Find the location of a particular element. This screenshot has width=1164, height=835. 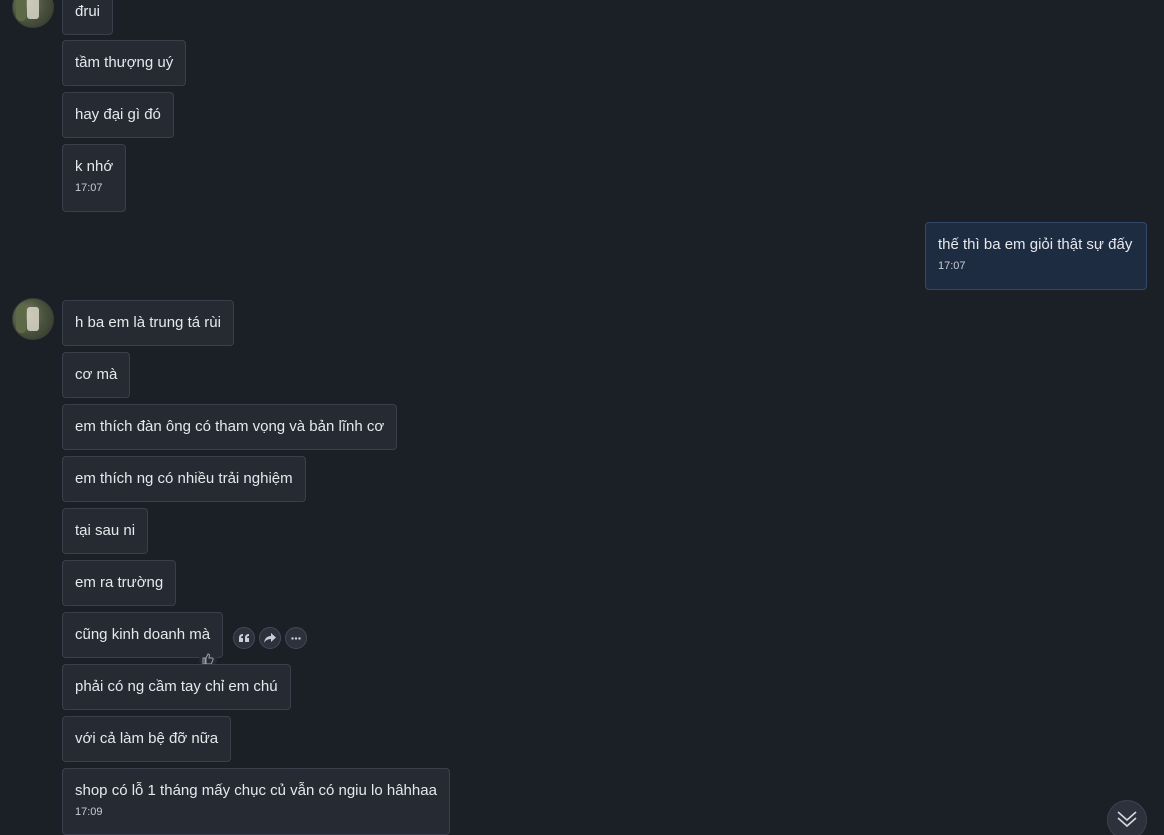

message-bubble: tại sau ni is located at coordinates (105, 531).